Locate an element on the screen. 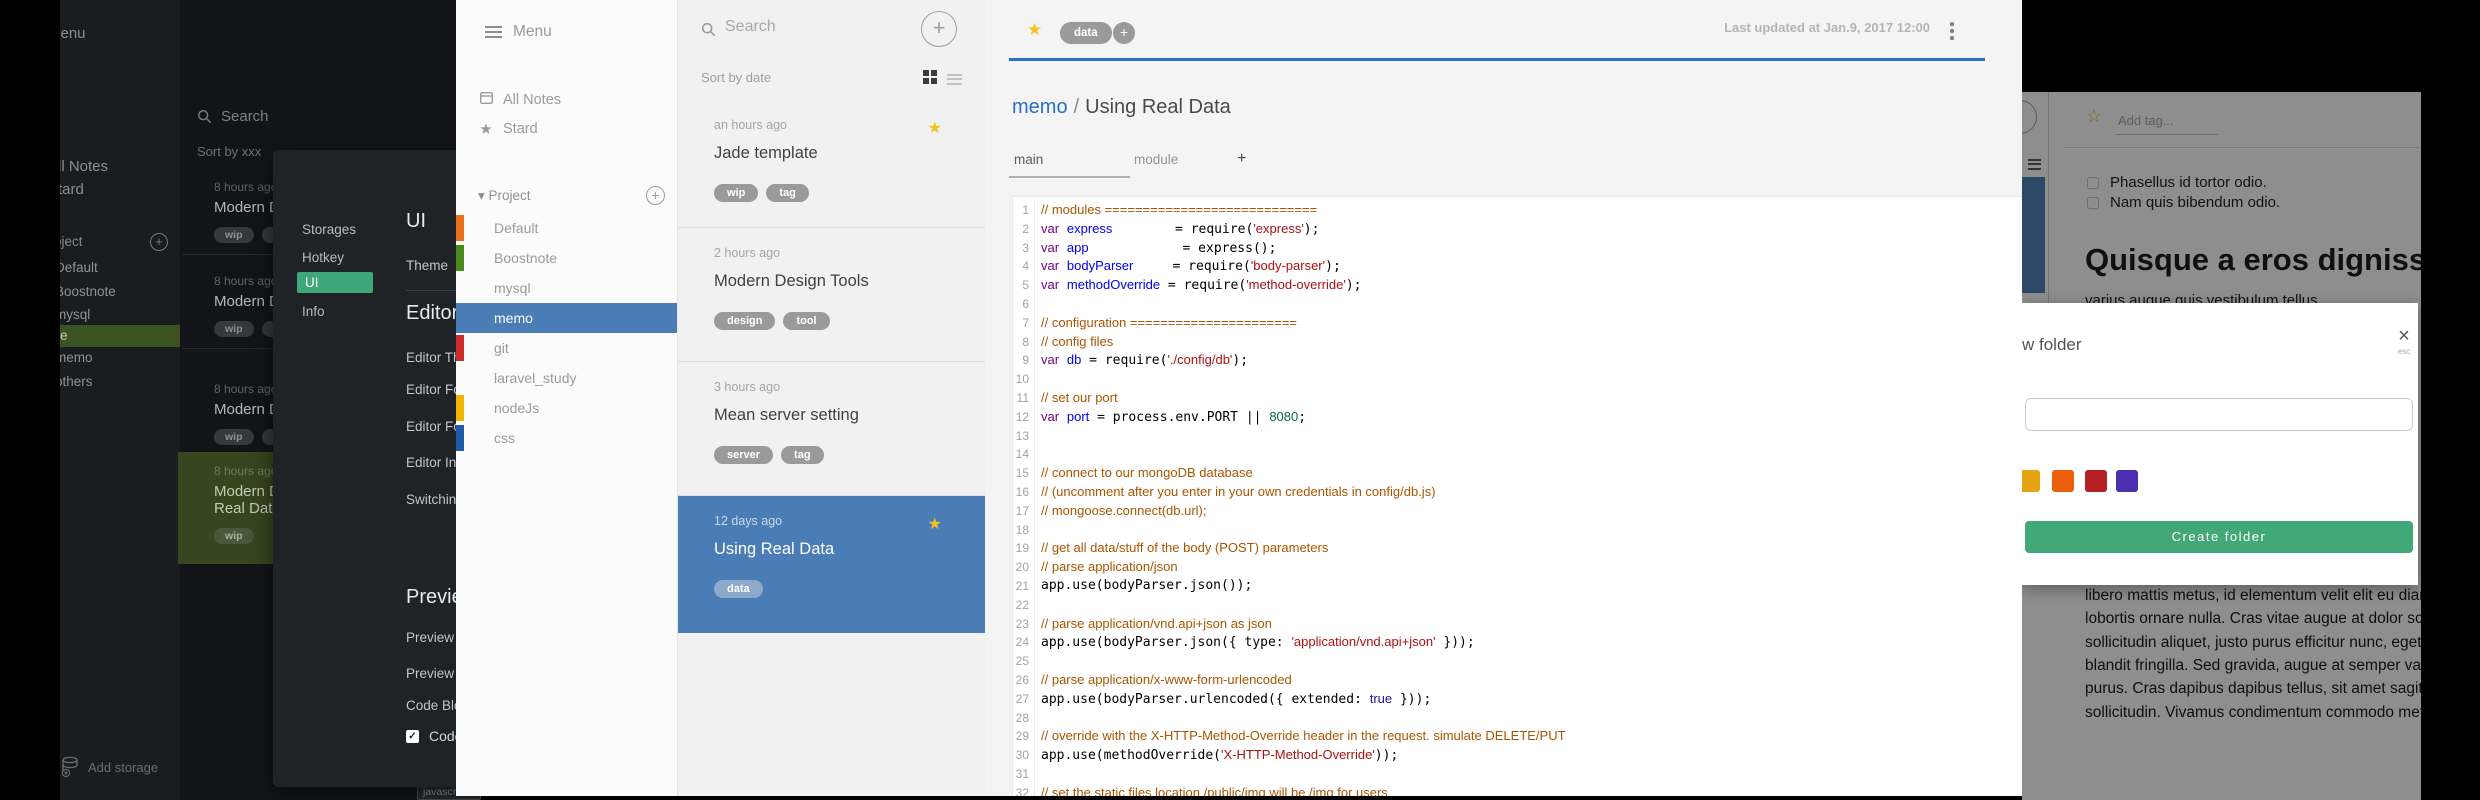 The width and height of the screenshot is (2480, 800). folder-label: Default is located at coordinates (516, 228).